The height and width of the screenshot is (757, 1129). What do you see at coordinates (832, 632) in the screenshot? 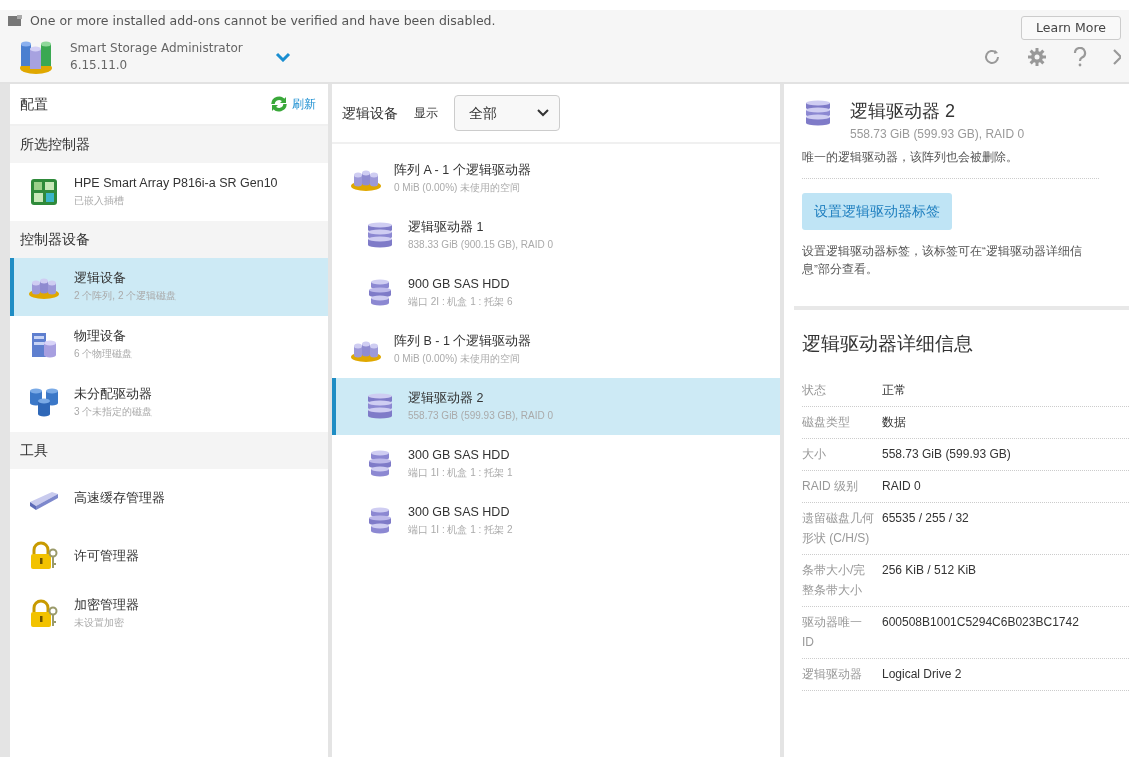
I see `field-label: 驱动器唯一 ID` at bounding box center [832, 632].